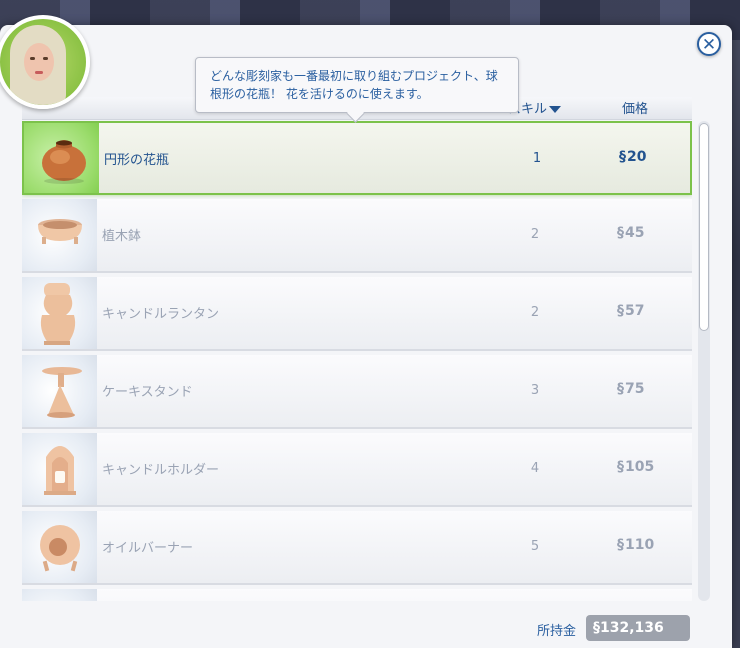 This screenshot has height=648, width=740. What do you see at coordinates (161, 470) in the screenshot?
I see `item-name: キャンドルホルダー` at bounding box center [161, 470].